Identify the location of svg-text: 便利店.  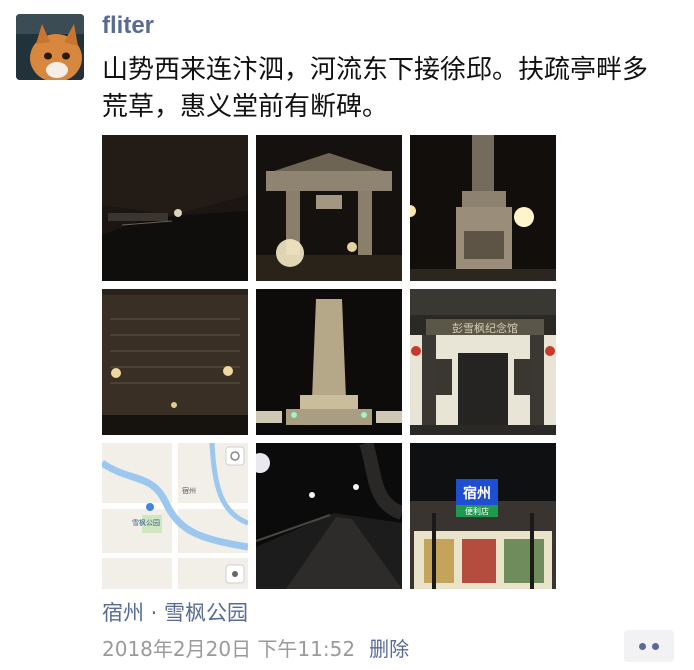
(477, 511).